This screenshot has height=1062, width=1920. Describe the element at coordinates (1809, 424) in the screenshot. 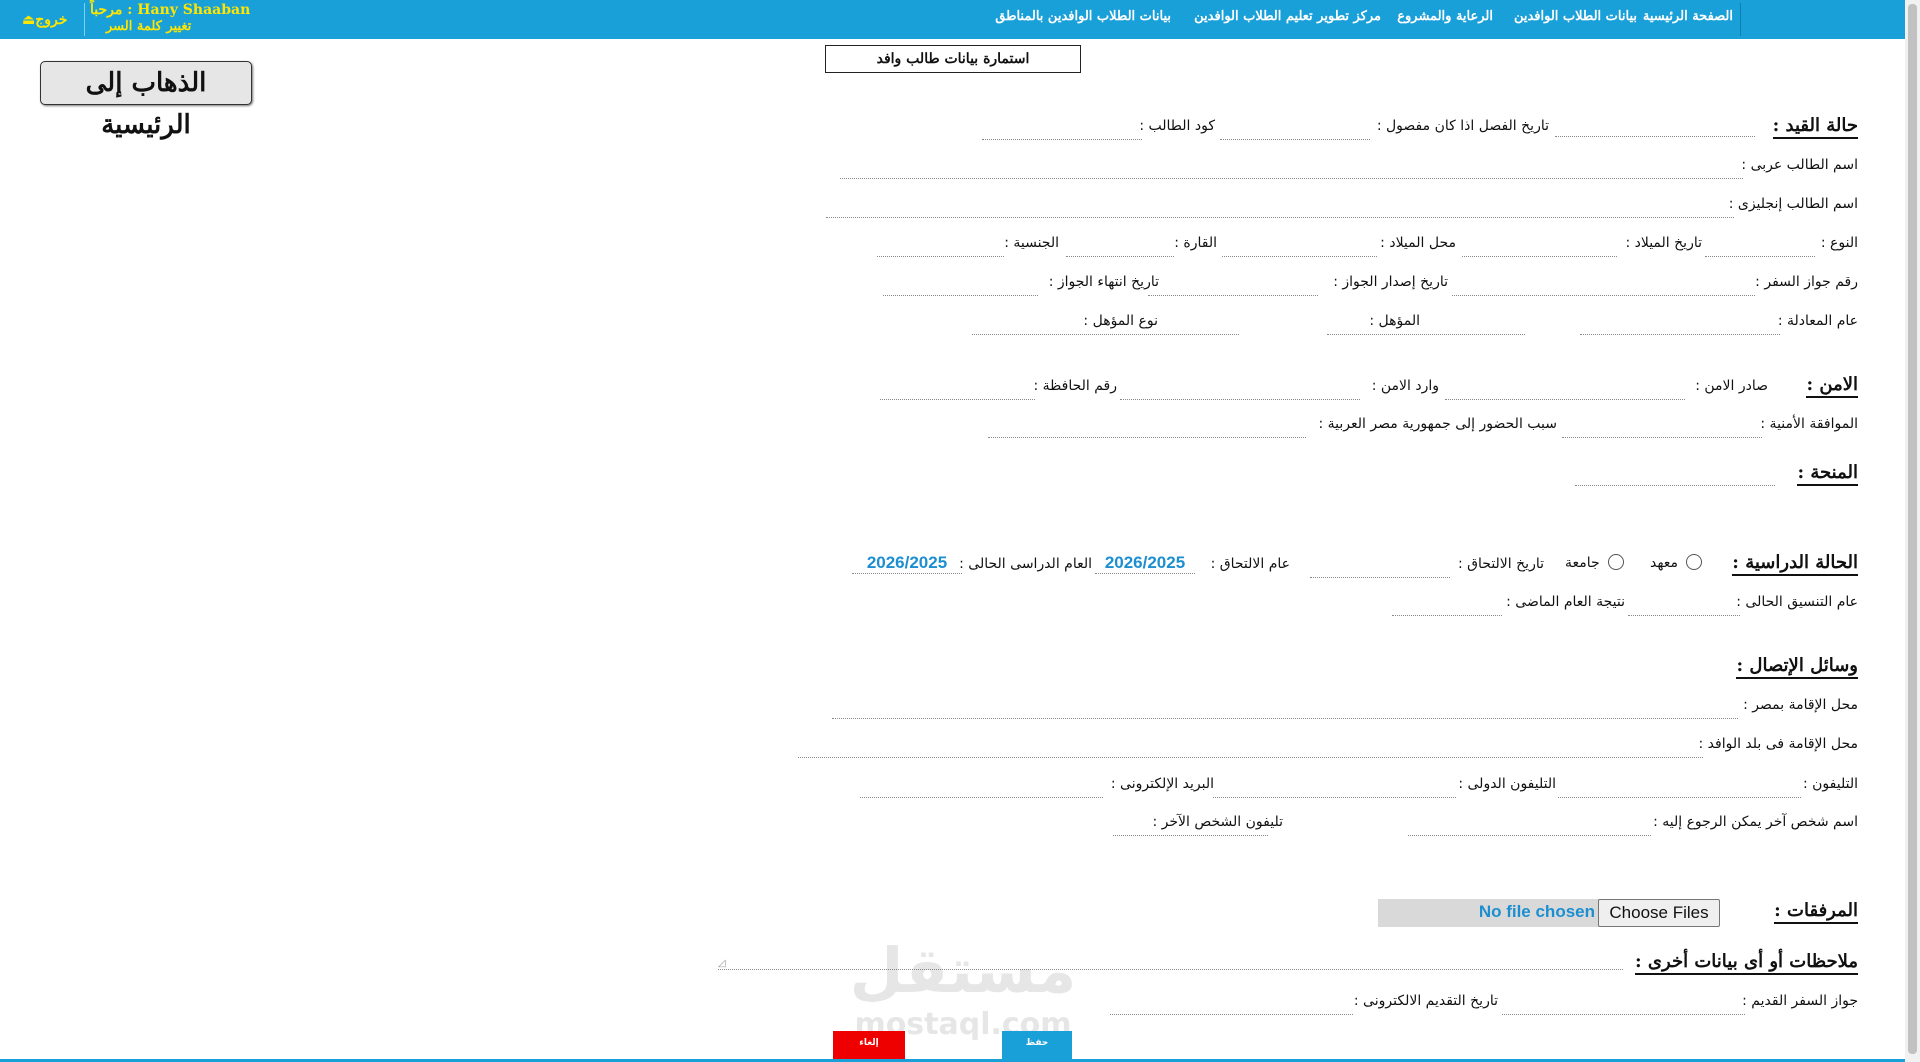

I see `security-approval-label: الموافقة الأمنية :` at that location.